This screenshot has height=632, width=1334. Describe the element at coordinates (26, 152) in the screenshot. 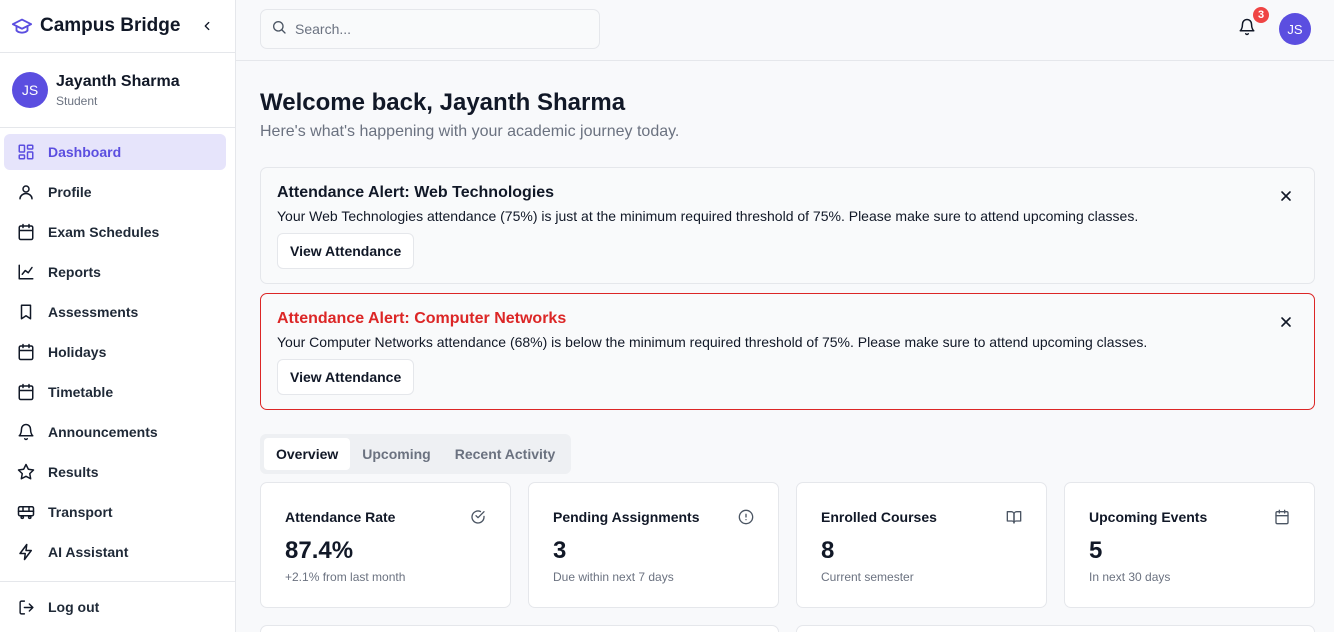

I see `dashboard-icon` at that location.